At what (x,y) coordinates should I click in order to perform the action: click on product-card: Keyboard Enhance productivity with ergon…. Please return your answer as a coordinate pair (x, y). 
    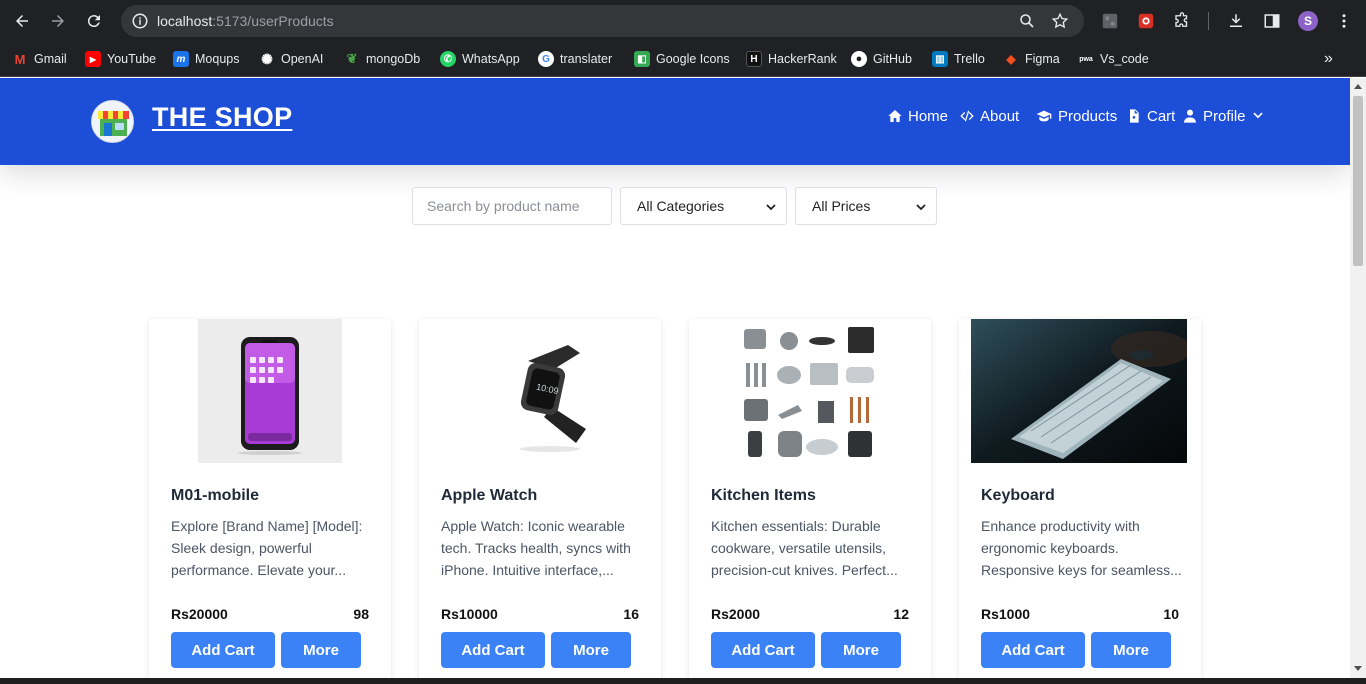
    Looking at the image, I should click on (1080, 501).